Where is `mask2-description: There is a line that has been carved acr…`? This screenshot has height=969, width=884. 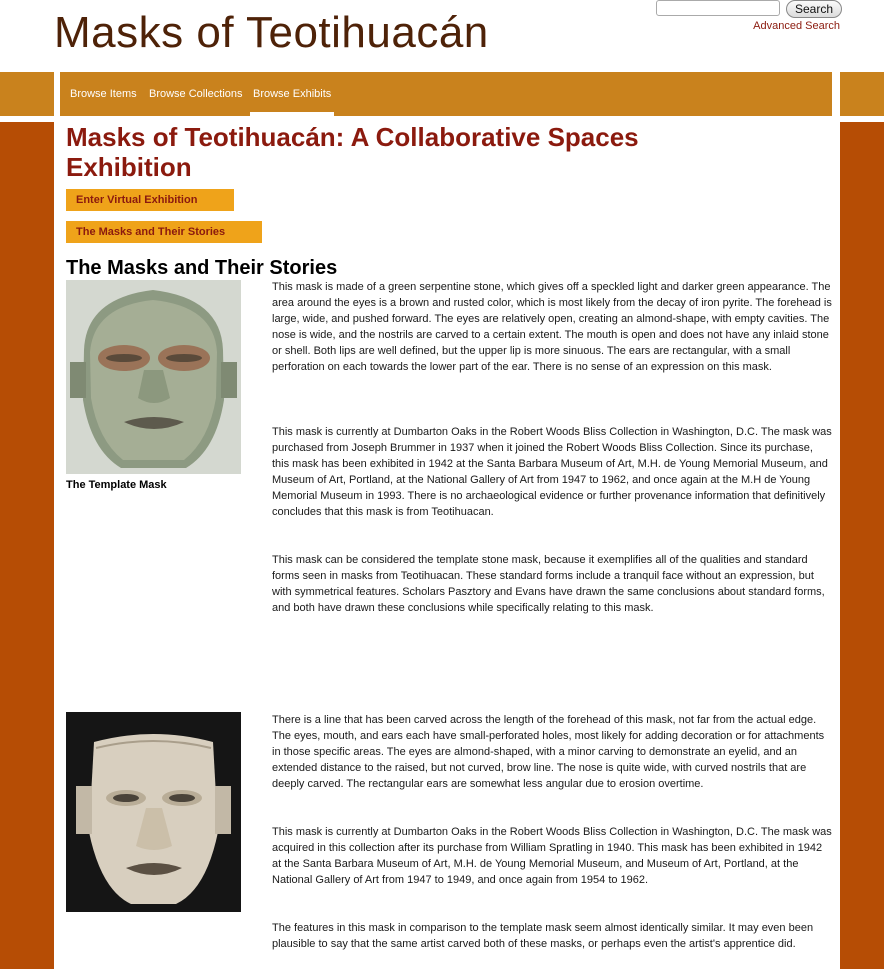
mask2-description: There is a line that has been carved acr… is located at coordinates (548, 752).